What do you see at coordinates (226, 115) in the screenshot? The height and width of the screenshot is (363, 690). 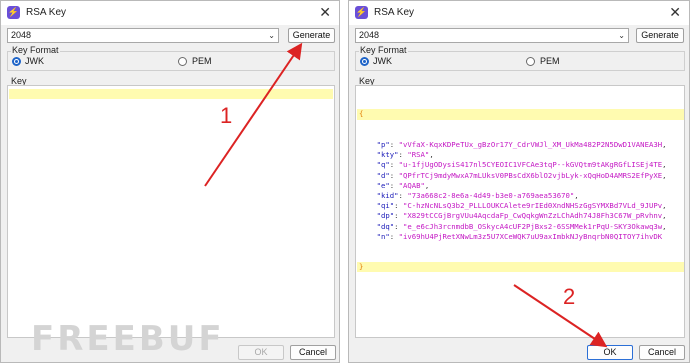 I see `step-1-label: 1` at bounding box center [226, 115].